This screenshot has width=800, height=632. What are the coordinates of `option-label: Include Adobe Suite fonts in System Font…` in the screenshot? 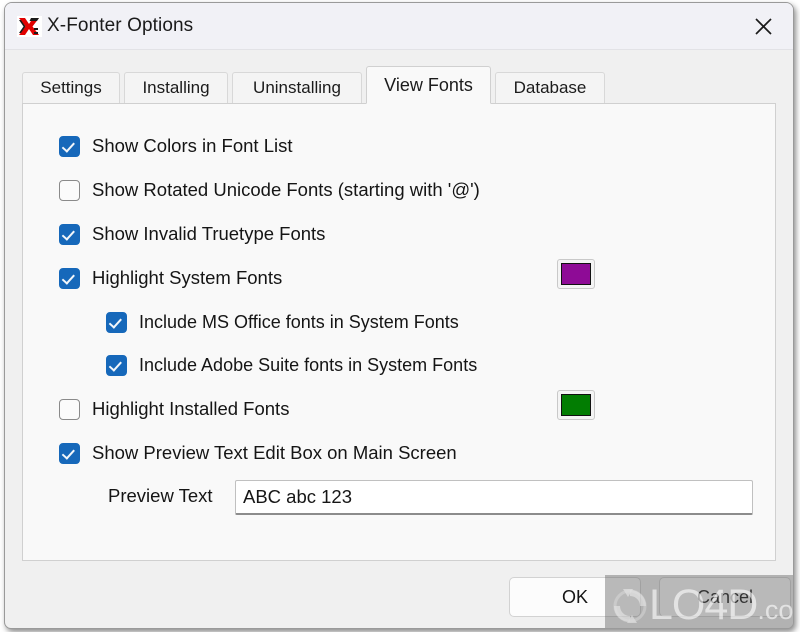 It's located at (308, 364).